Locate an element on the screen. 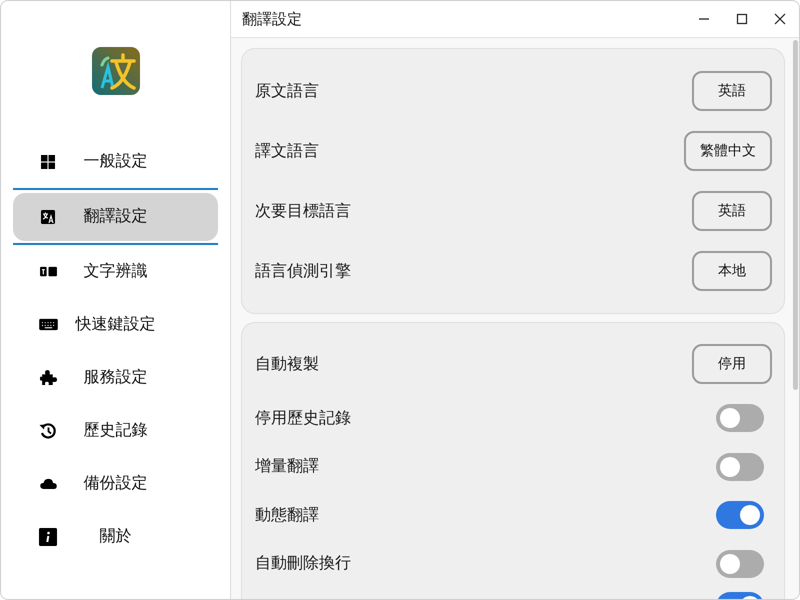 The image size is (800, 600). setting-label: 語言偵測引擎 is located at coordinates (303, 271).